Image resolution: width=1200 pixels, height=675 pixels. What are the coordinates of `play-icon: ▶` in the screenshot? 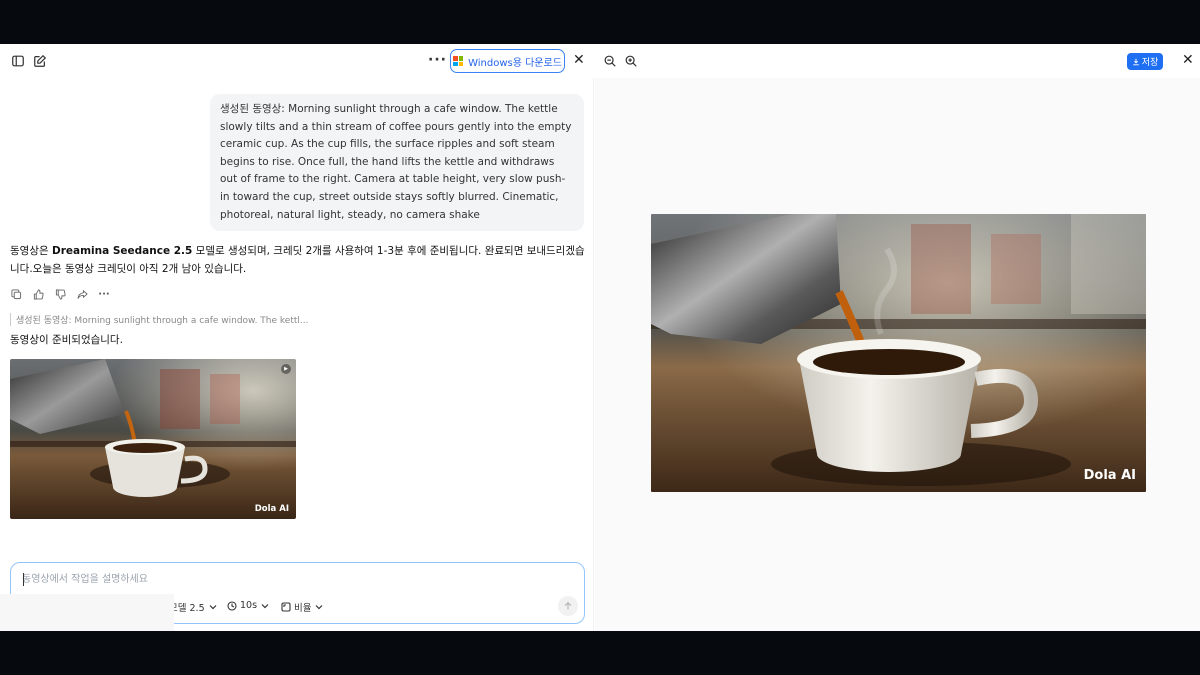 It's located at (286, 369).